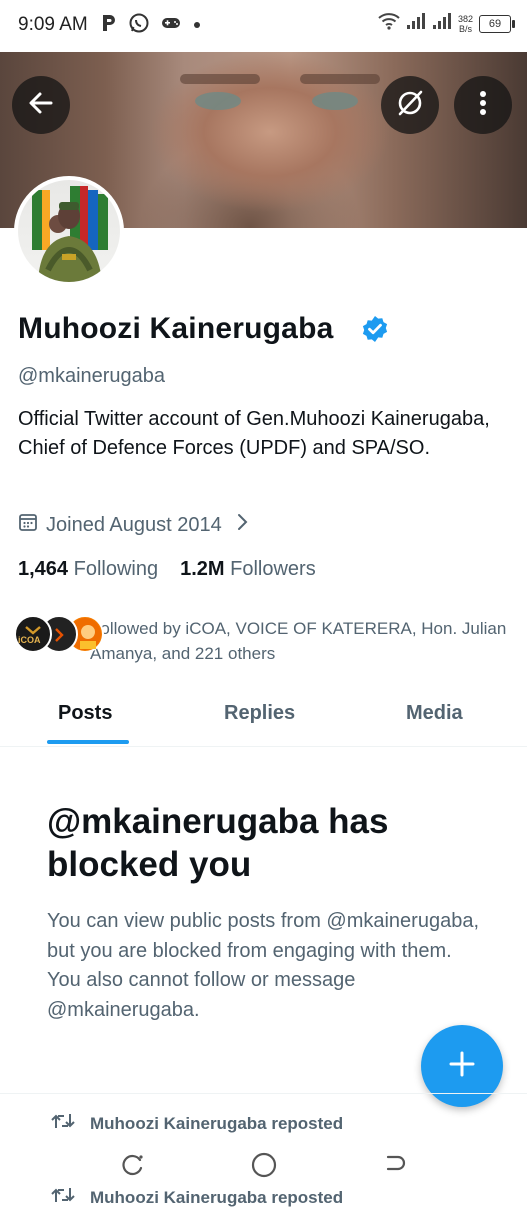  What do you see at coordinates (171, 25) in the screenshot?
I see `gamepad-icon` at bounding box center [171, 25].